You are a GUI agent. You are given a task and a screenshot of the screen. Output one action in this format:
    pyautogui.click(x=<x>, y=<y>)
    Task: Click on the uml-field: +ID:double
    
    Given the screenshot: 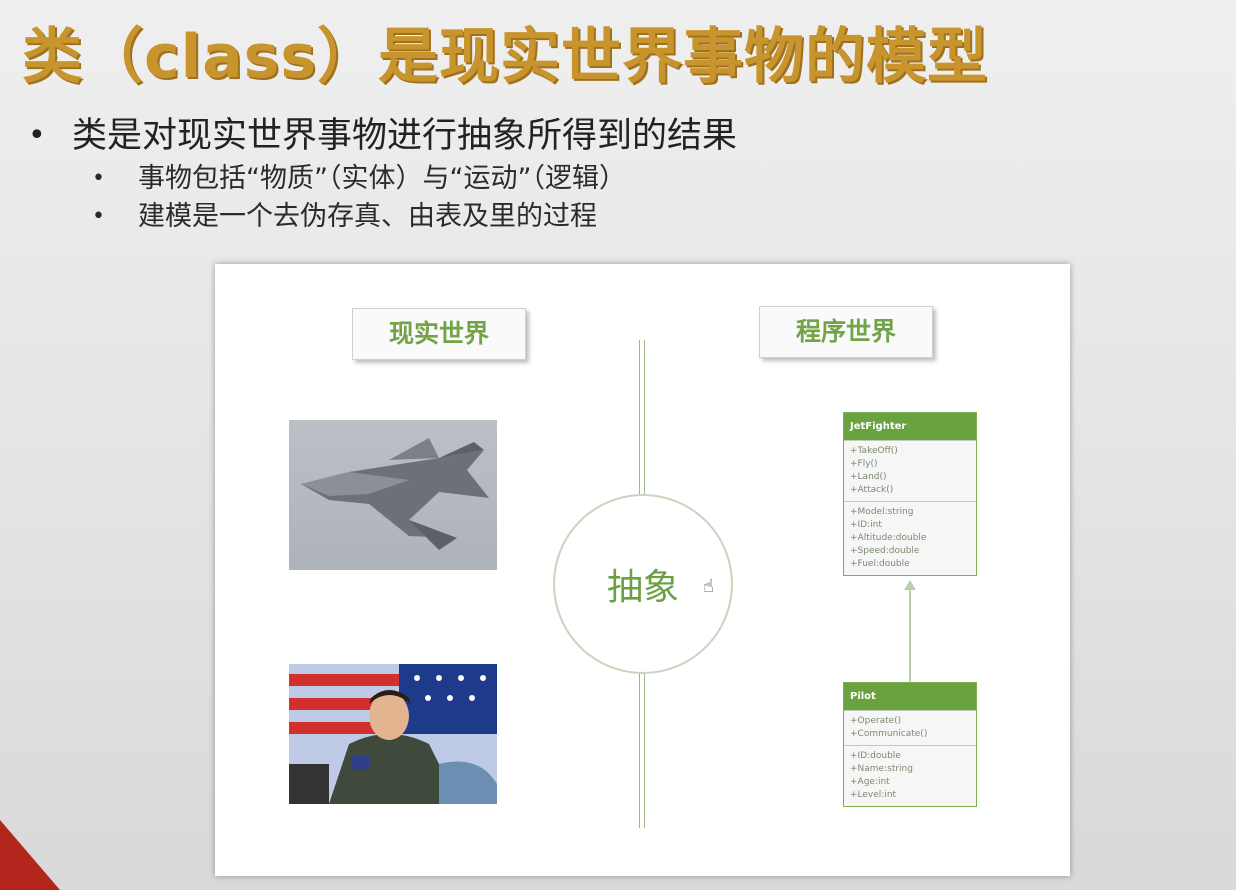 What is the action you would take?
    pyautogui.click(x=875, y=756)
    